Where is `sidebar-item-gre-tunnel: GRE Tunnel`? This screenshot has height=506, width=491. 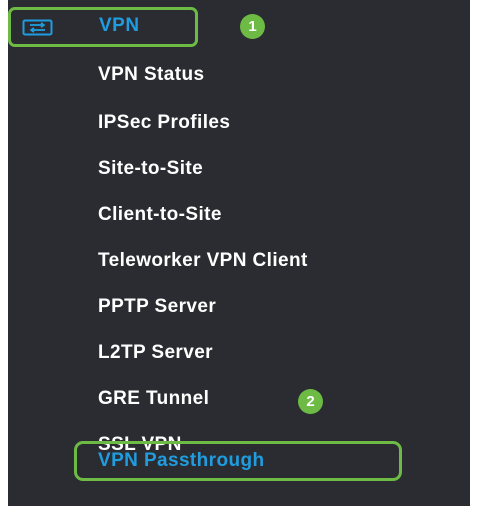 sidebar-item-gre-tunnel: GRE Tunnel is located at coordinates (153, 399).